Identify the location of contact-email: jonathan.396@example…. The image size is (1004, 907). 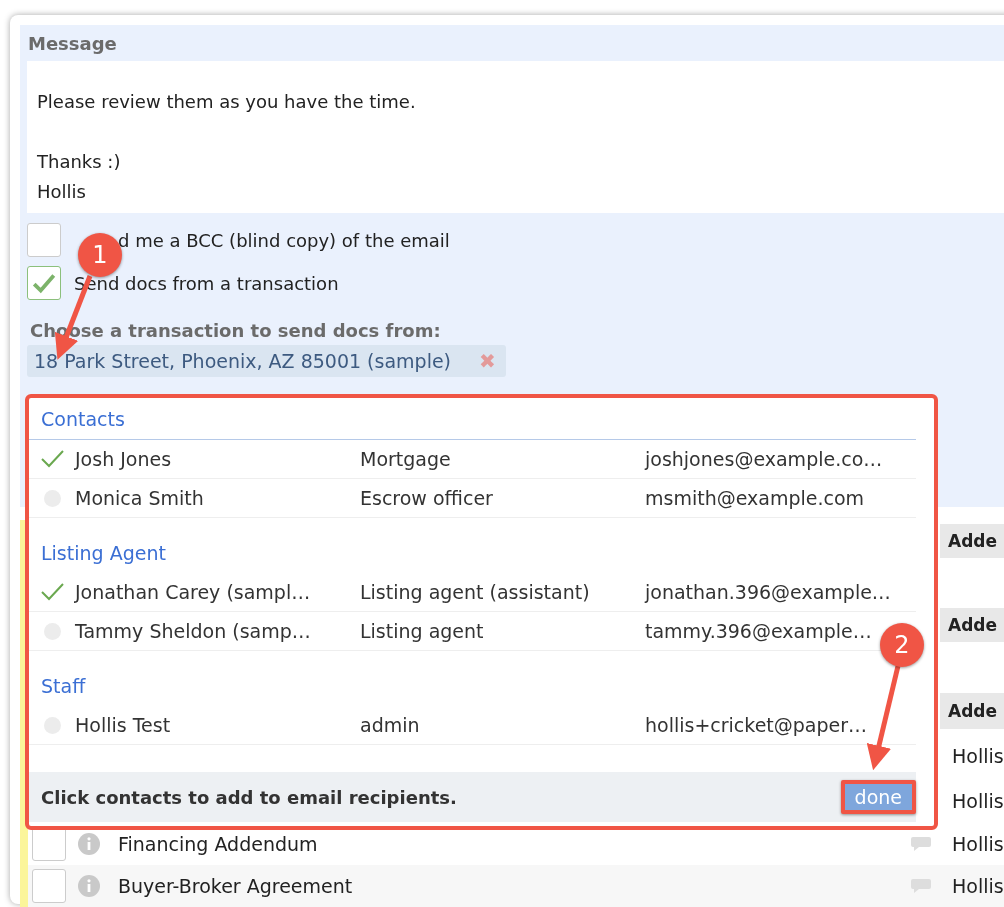
(768, 592).